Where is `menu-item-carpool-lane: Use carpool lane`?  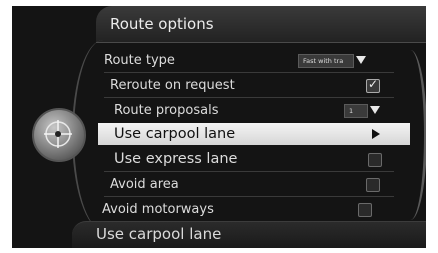
menu-item-carpool-lane: Use carpool lane is located at coordinates (254, 134).